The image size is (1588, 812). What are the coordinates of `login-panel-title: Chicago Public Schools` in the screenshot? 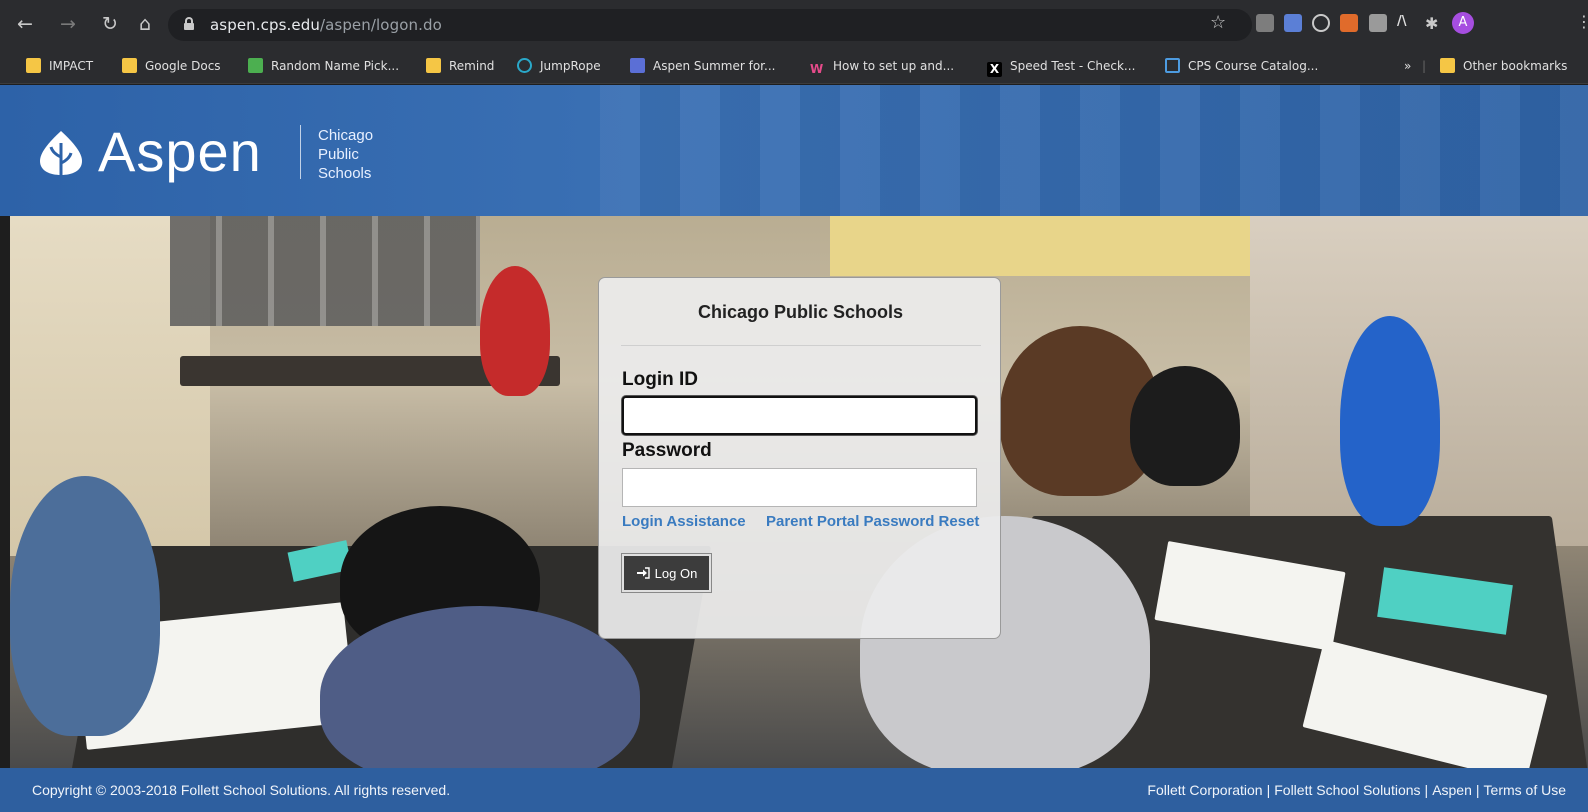 It's located at (800, 312).